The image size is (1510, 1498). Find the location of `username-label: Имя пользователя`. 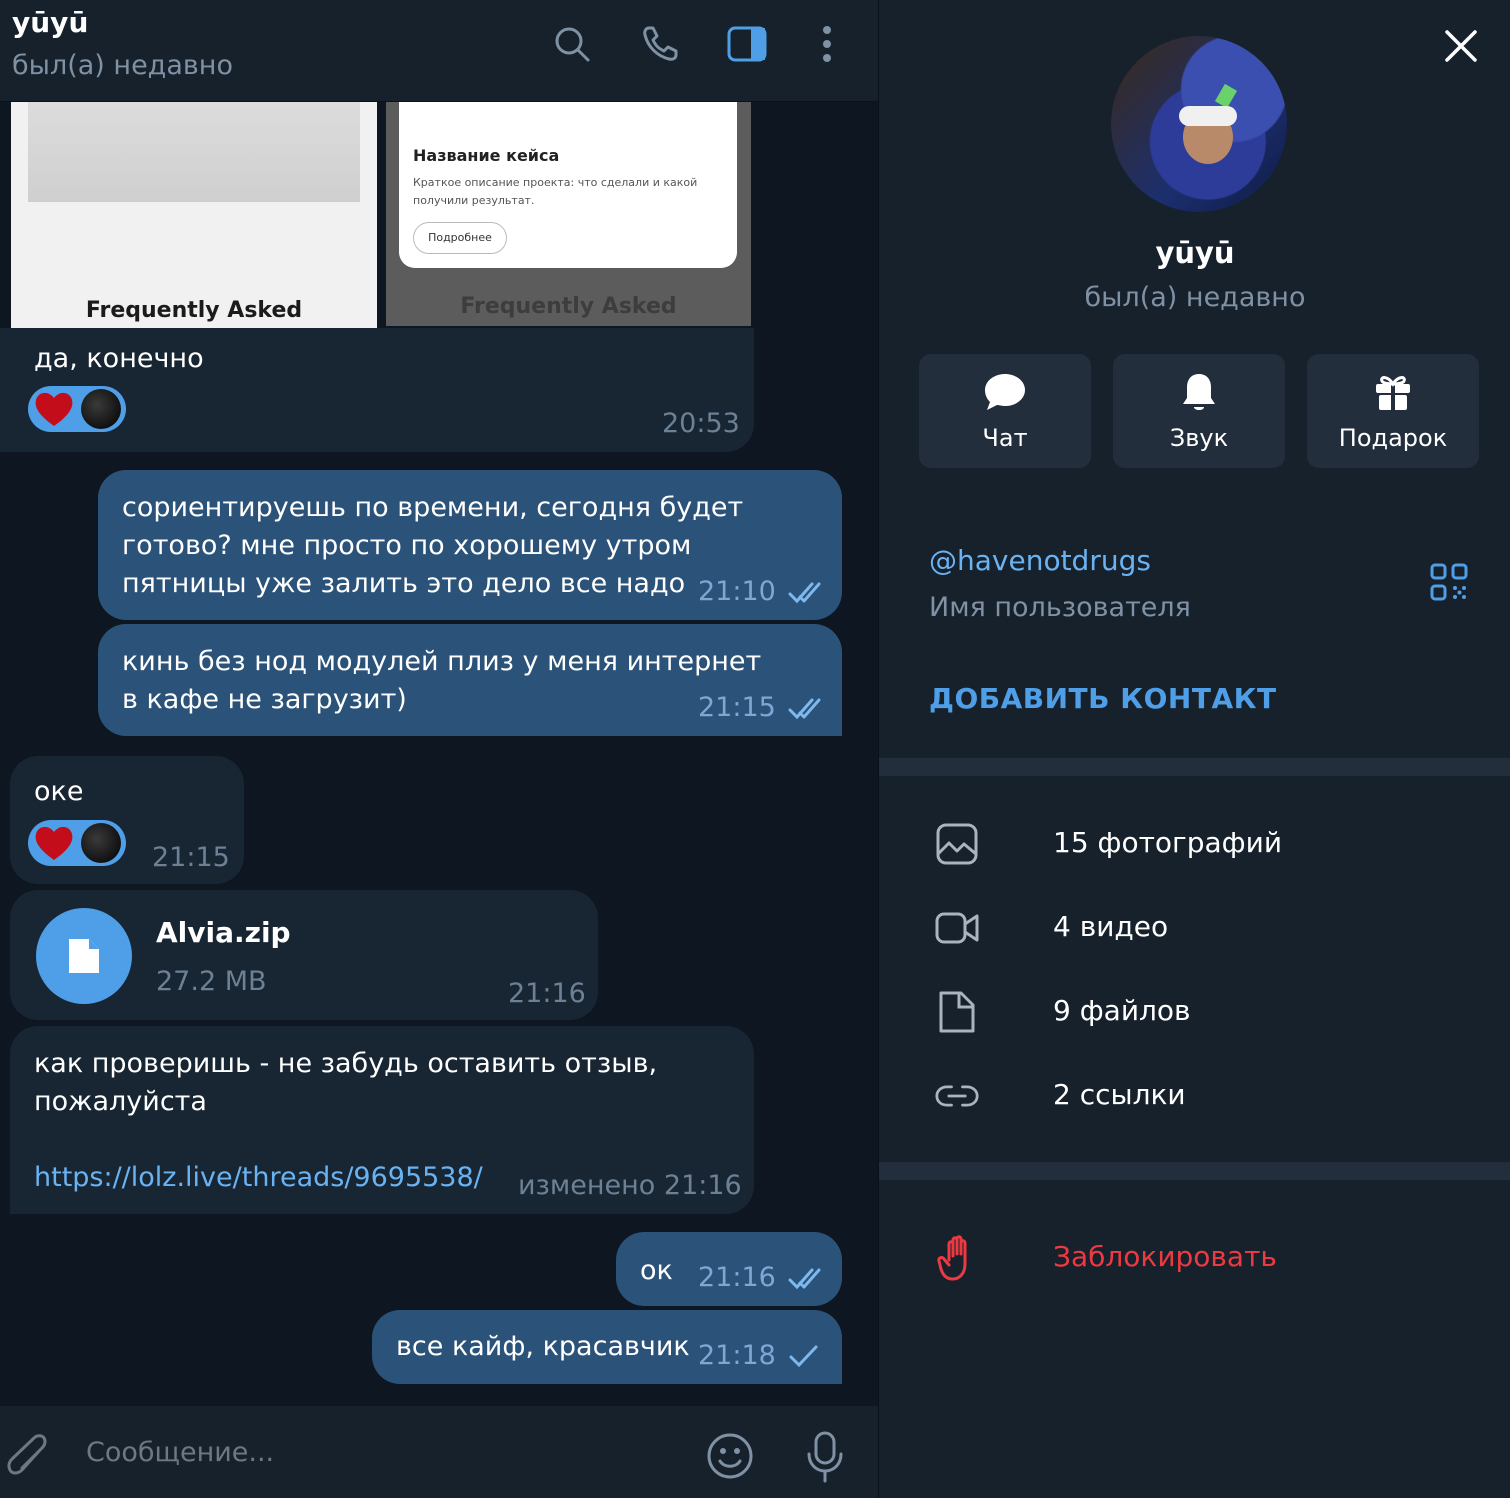

username-label: Имя пользователя is located at coordinates (1060, 607).